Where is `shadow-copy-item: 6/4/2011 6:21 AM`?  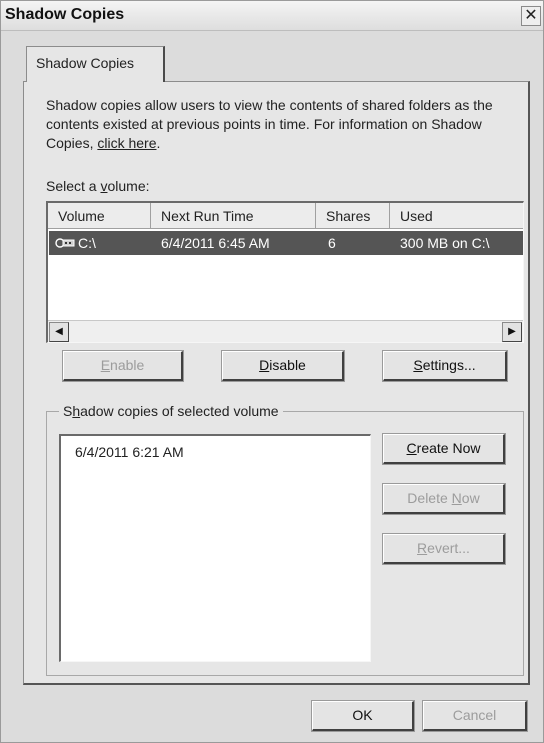
shadow-copy-item: 6/4/2011 6:21 AM is located at coordinates (129, 452).